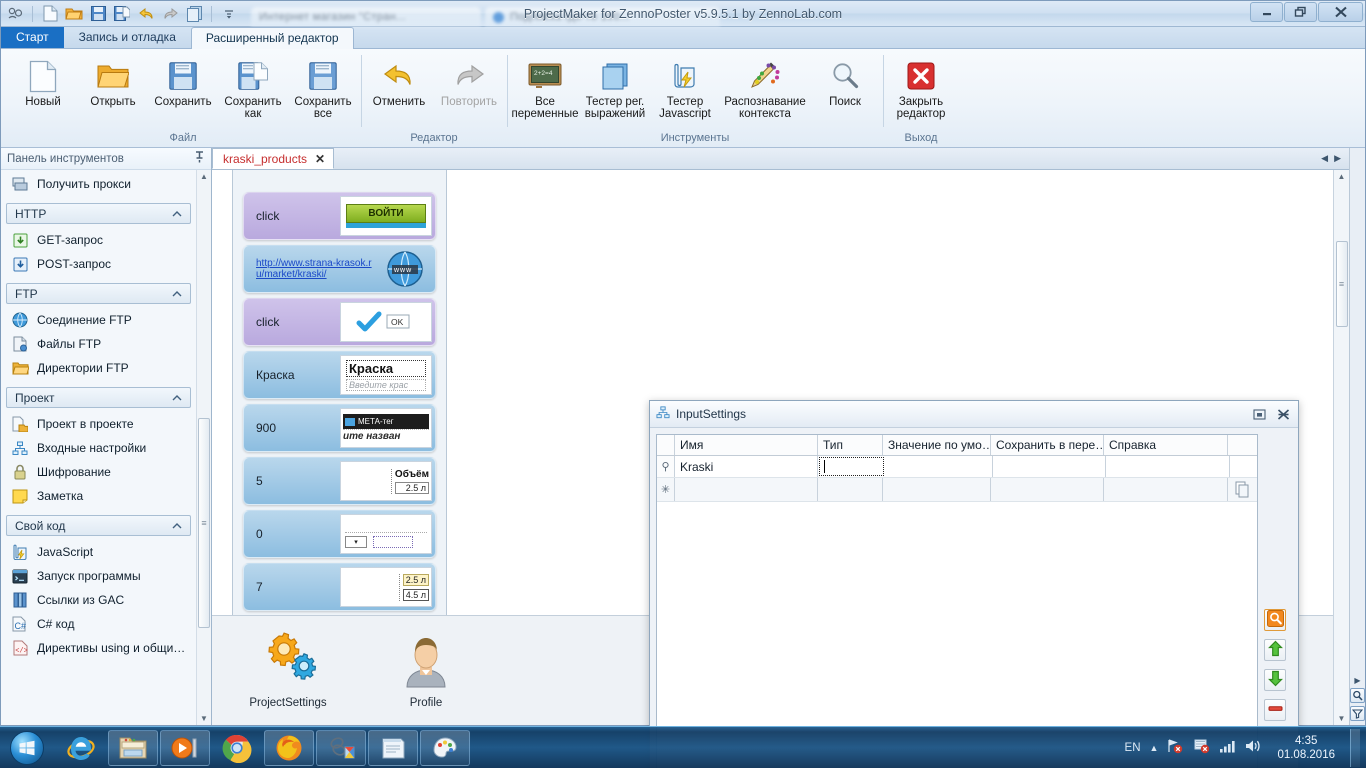  Describe the element at coordinates (1331, 158) in the screenshot. I see `document-tab-nav: ◀ ▶` at that location.